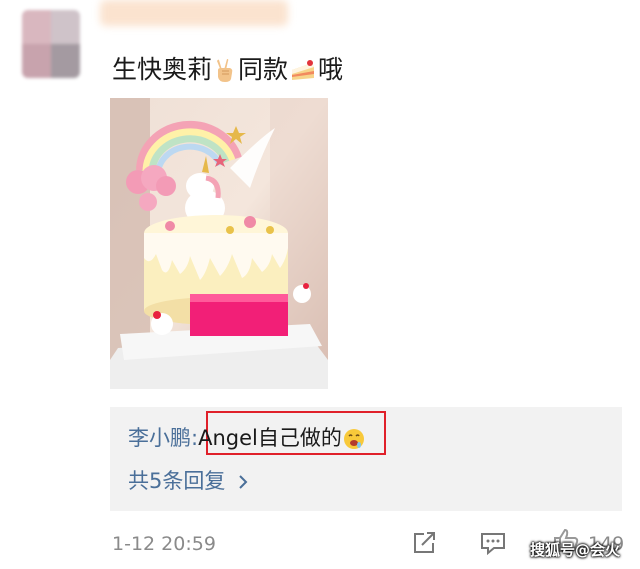  I want to click on post-text: 生快奥莉 同款 哦, so click(228, 69).